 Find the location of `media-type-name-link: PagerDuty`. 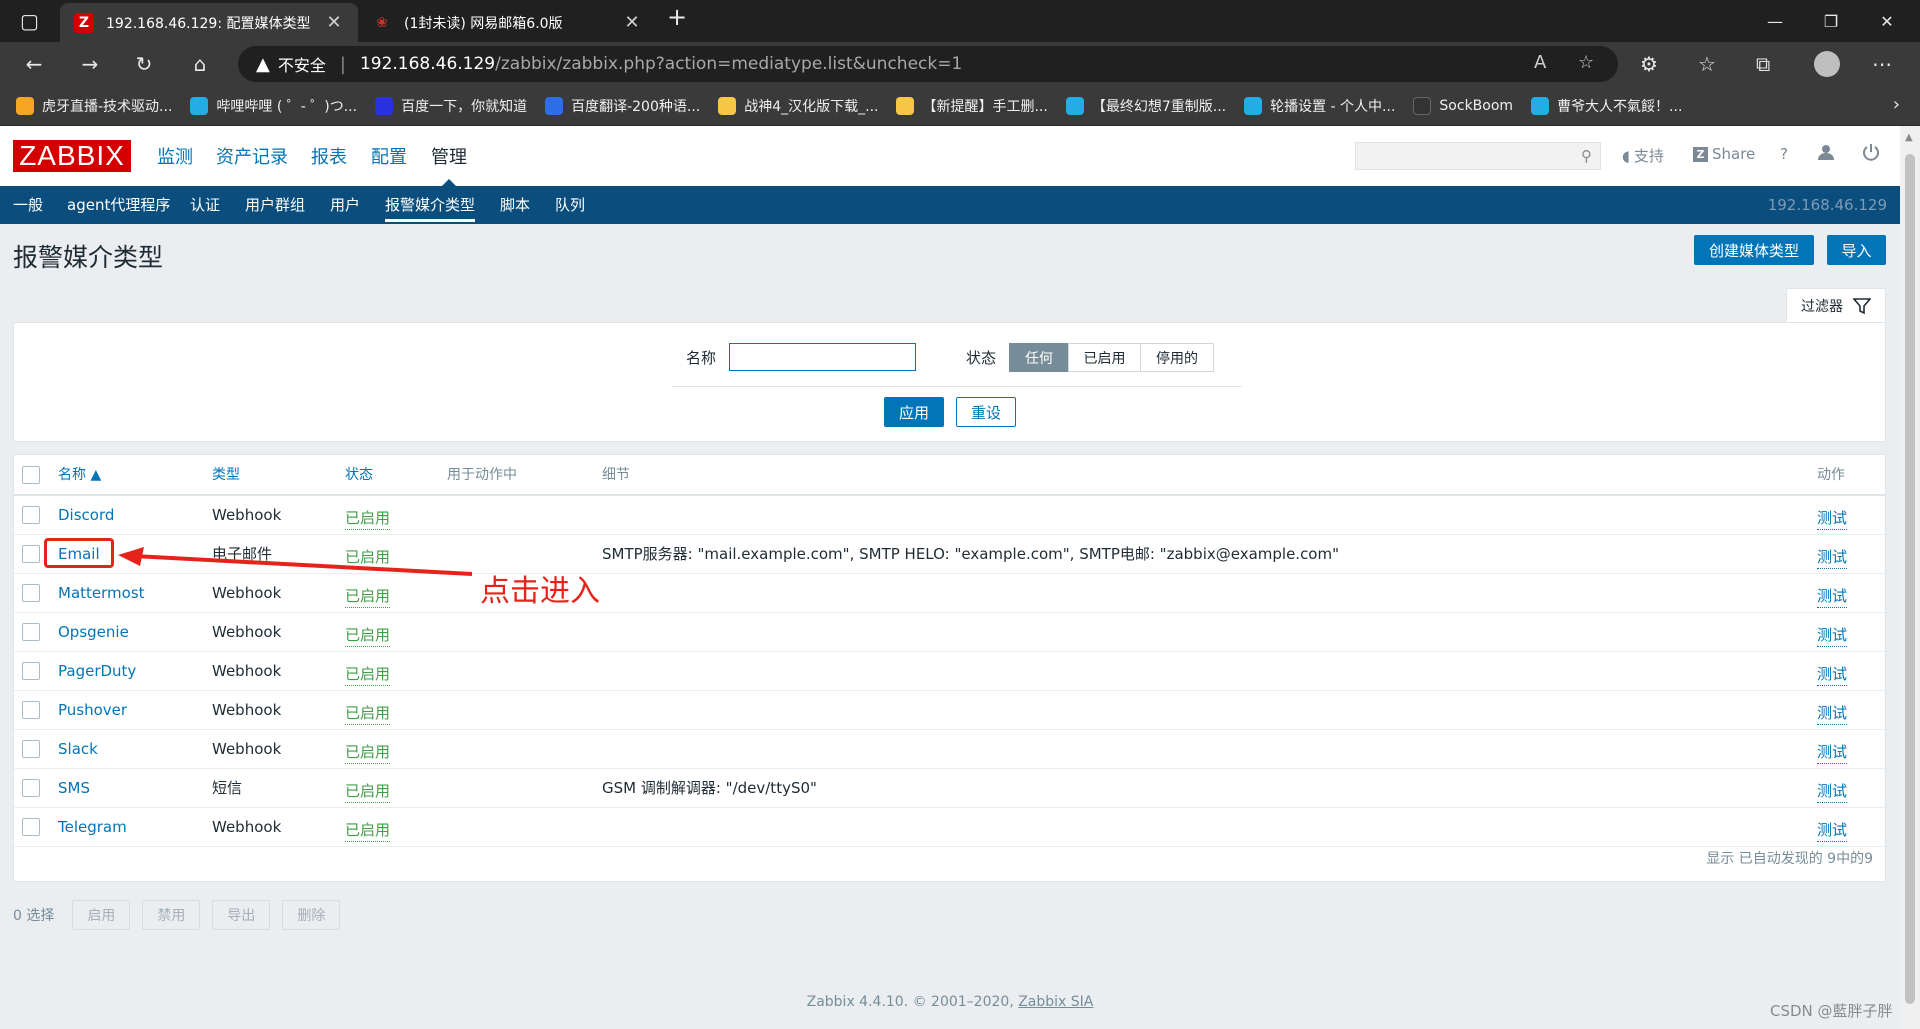

media-type-name-link: PagerDuty is located at coordinates (97, 671).